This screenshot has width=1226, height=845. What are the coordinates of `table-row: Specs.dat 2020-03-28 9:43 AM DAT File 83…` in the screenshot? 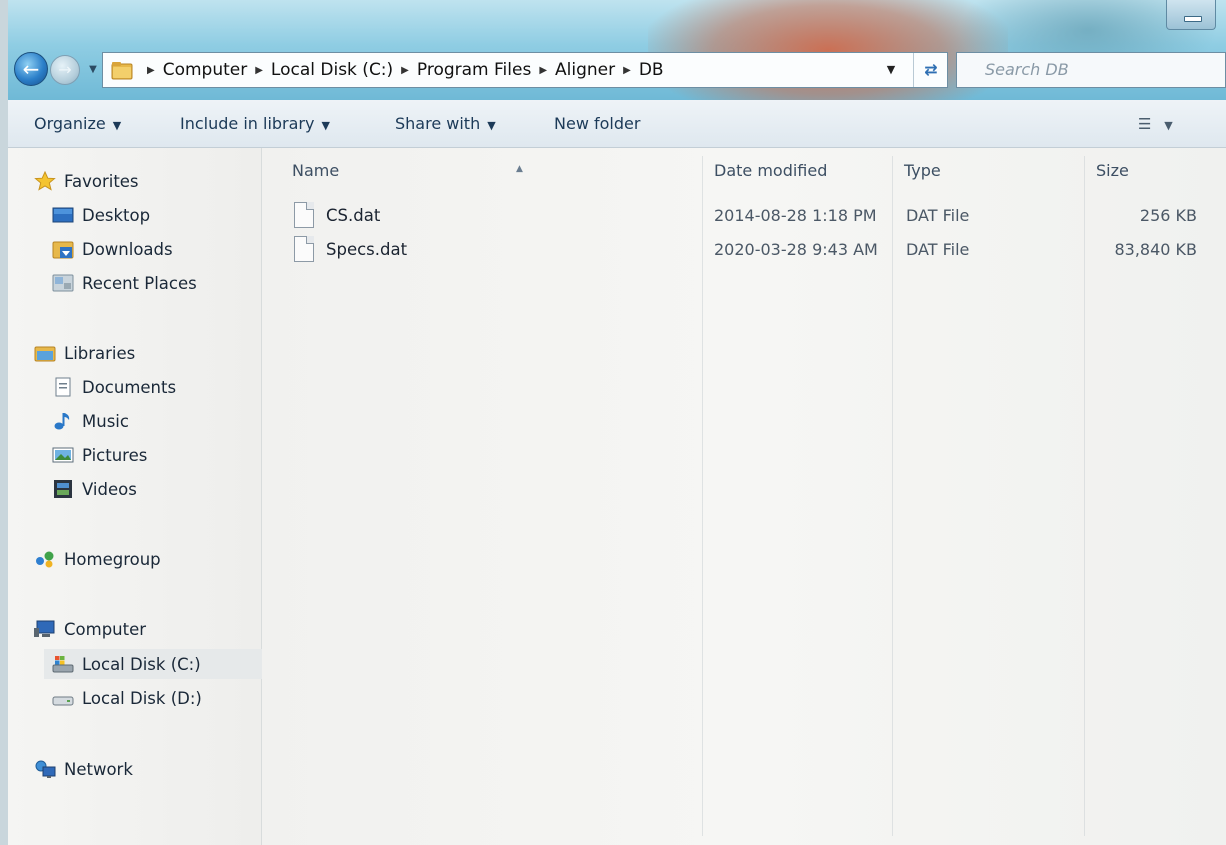 It's located at (744, 250).